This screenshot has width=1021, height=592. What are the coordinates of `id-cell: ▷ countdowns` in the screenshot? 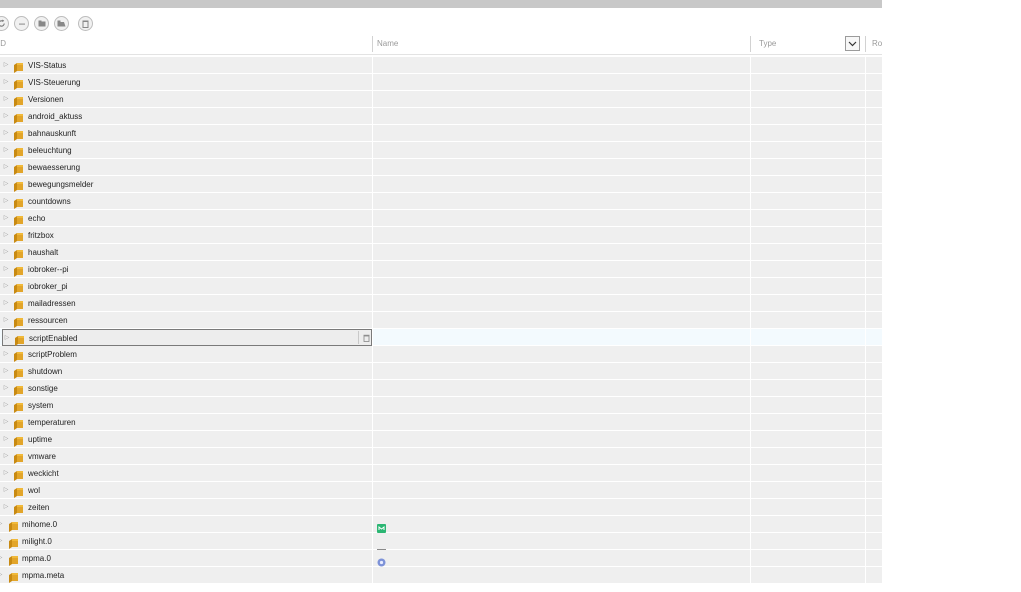 It's located at (186, 201).